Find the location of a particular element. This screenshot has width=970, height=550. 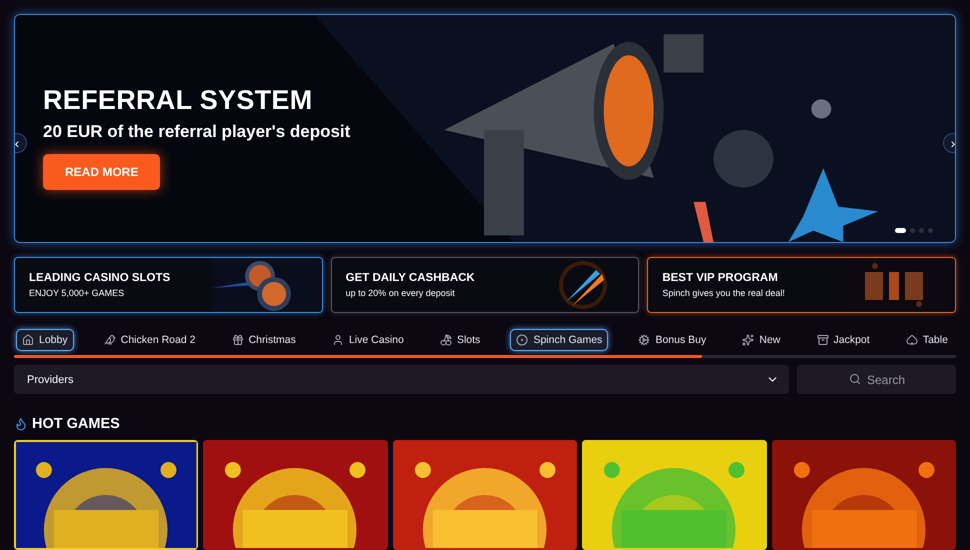

promo-title: GET DAILY CASHBACK is located at coordinates (410, 278).